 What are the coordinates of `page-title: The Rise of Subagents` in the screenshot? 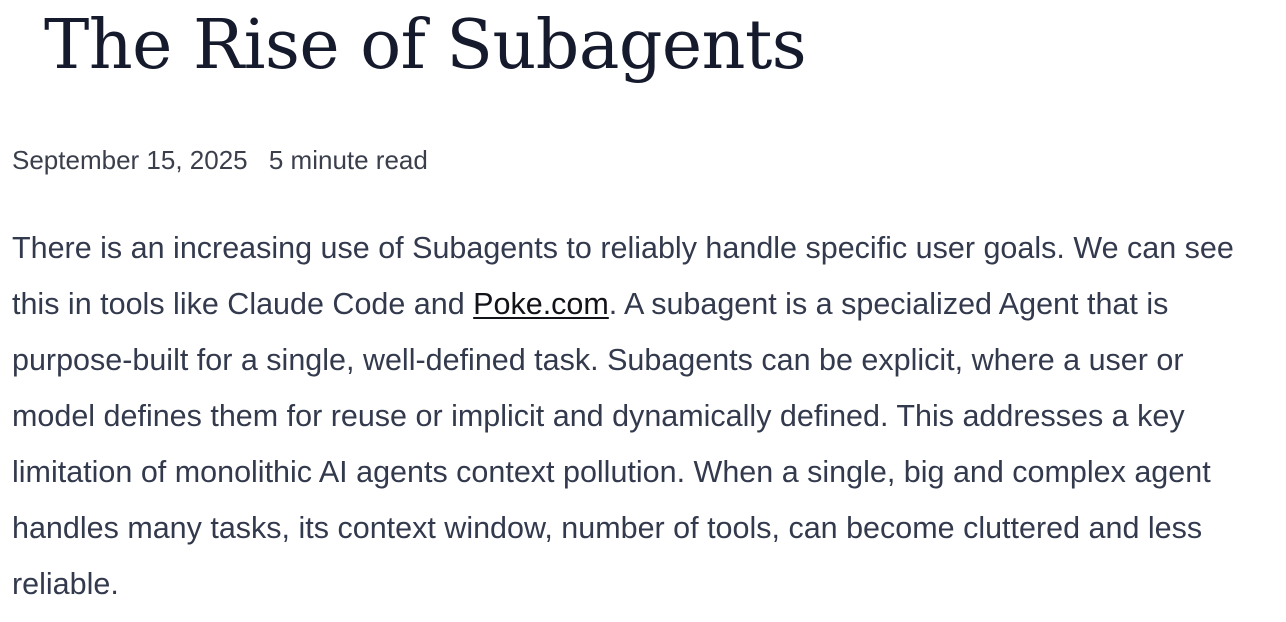 It's located at (425, 45).